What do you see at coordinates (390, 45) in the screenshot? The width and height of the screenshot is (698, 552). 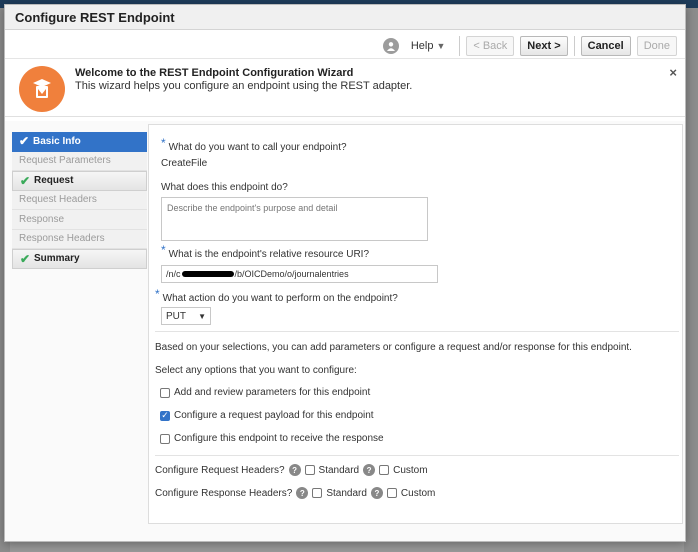 I see `user-icon` at bounding box center [390, 45].